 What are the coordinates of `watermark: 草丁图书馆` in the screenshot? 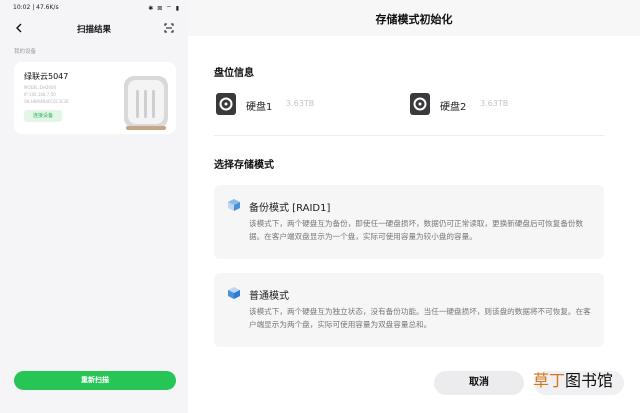 It's located at (583, 379).